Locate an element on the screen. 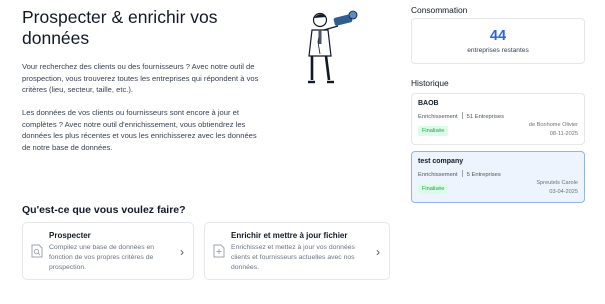 The width and height of the screenshot is (605, 304). binoculars-man-illustration is located at coordinates (333, 47).